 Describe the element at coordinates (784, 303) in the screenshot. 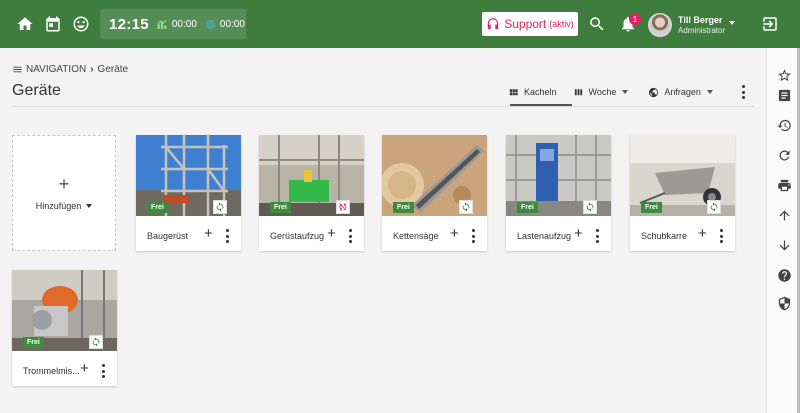

I see `shield-icon` at that location.